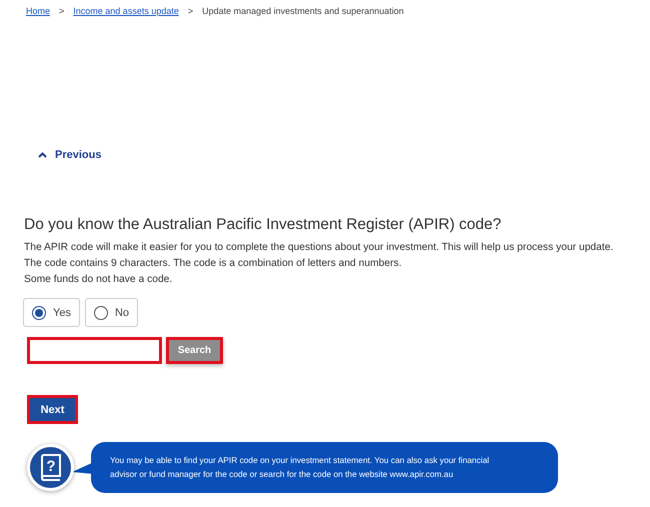 This screenshot has height=507, width=650. What do you see at coordinates (213, 264) in the screenshot?
I see `description-text: The code contains 9 characters. The code is a combination of letters and numbers.` at bounding box center [213, 264].